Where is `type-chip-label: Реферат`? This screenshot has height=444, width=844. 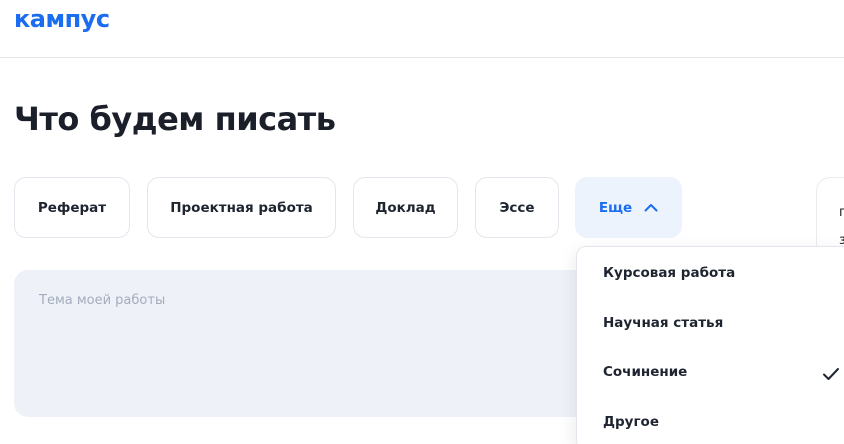
type-chip-label: Реферат is located at coordinates (72, 207).